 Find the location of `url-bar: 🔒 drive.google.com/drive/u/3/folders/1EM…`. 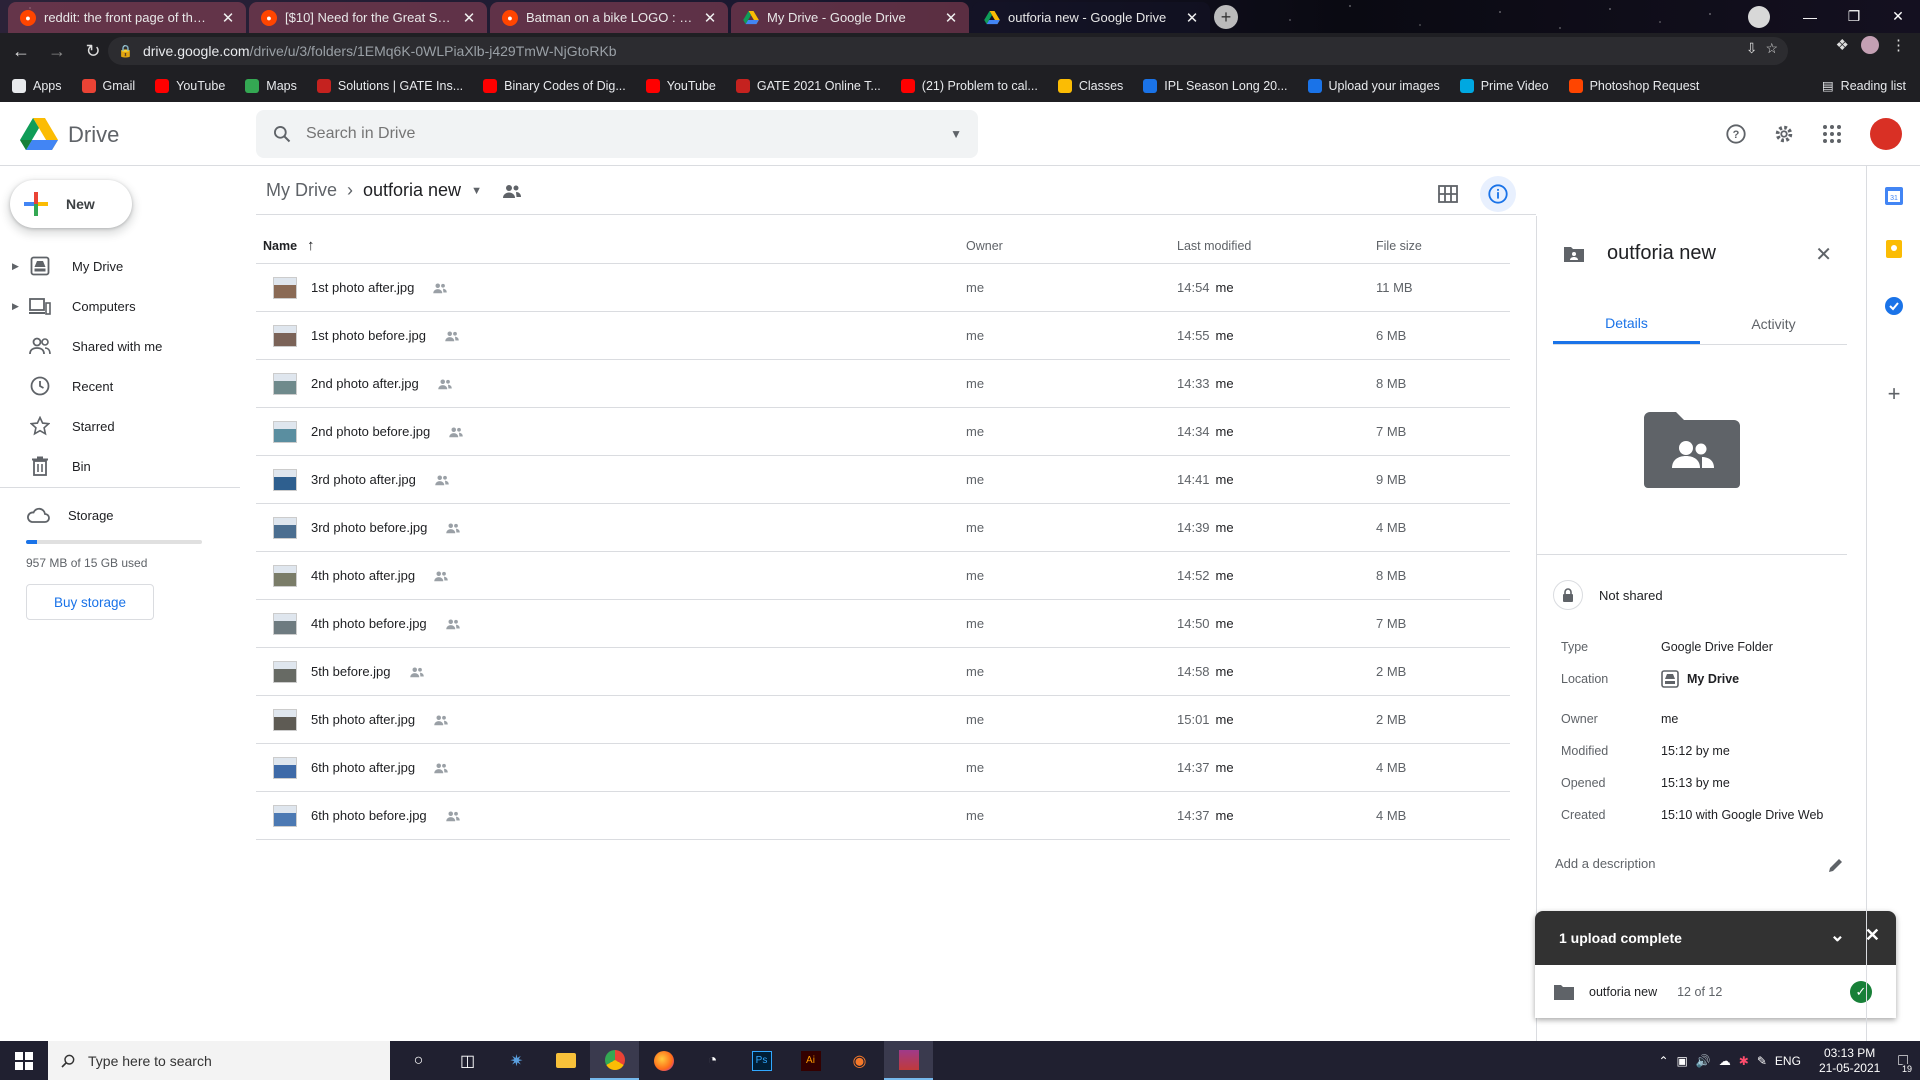

url-bar: 🔒 drive.google.com/drive/u/3/folders/1EM… is located at coordinates (948, 51).